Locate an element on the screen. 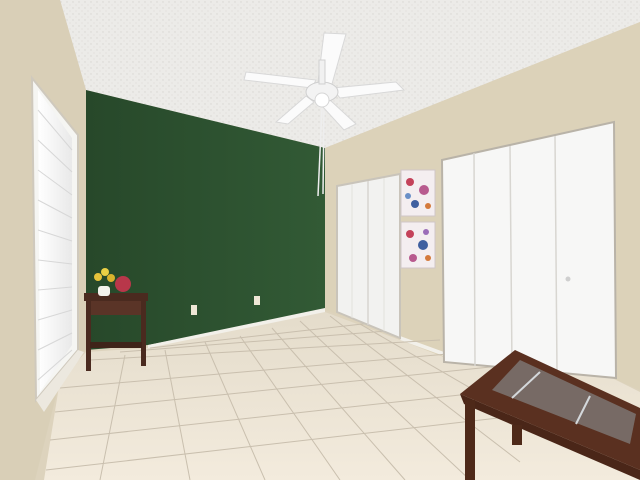  artwork-top is located at coordinates (418, 193).